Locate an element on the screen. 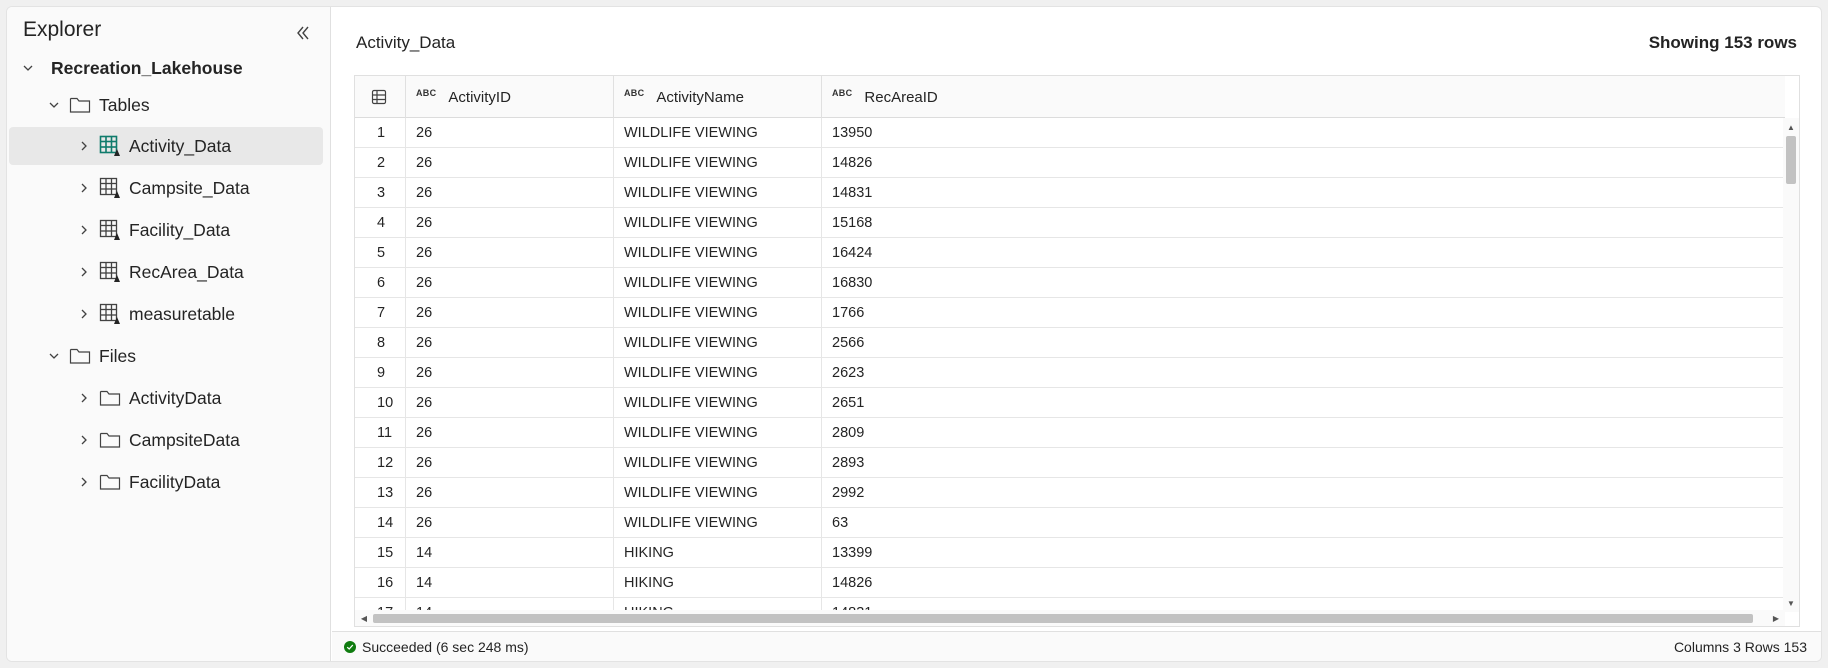 The image size is (1828, 668). table-row: 8 26 WILDLIFE VIEWING 2566 is located at coordinates (1070, 343).